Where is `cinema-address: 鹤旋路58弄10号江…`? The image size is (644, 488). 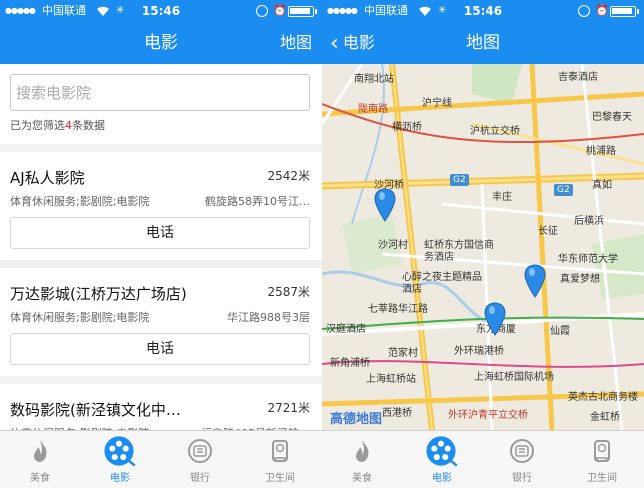
cinema-address: 鹤旋路58弄10号江… is located at coordinates (257, 201).